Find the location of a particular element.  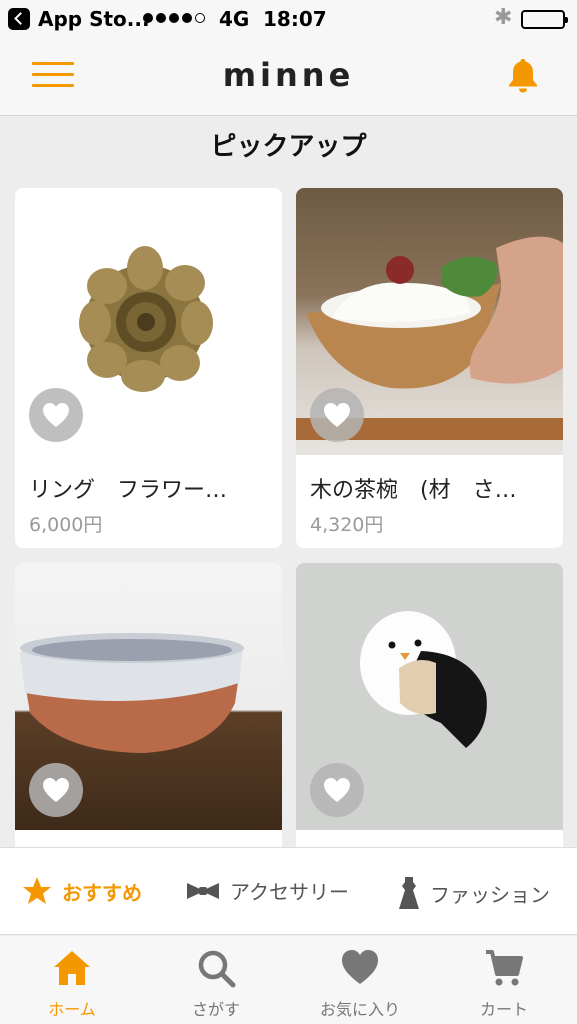

tab-cart: カート is located at coordinates (504, 984).